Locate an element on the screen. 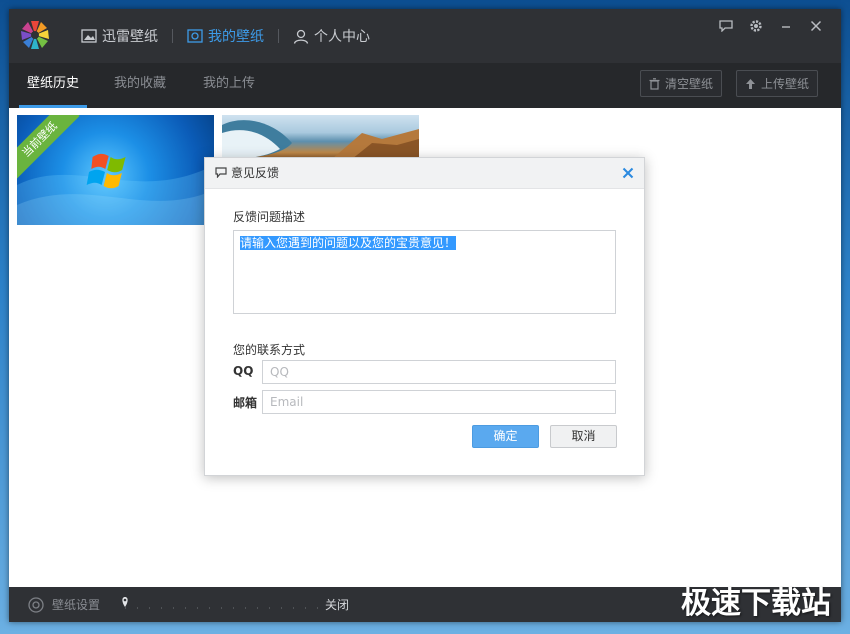 The height and width of the screenshot is (634, 850). minimize-icon is located at coordinates (786, 27).